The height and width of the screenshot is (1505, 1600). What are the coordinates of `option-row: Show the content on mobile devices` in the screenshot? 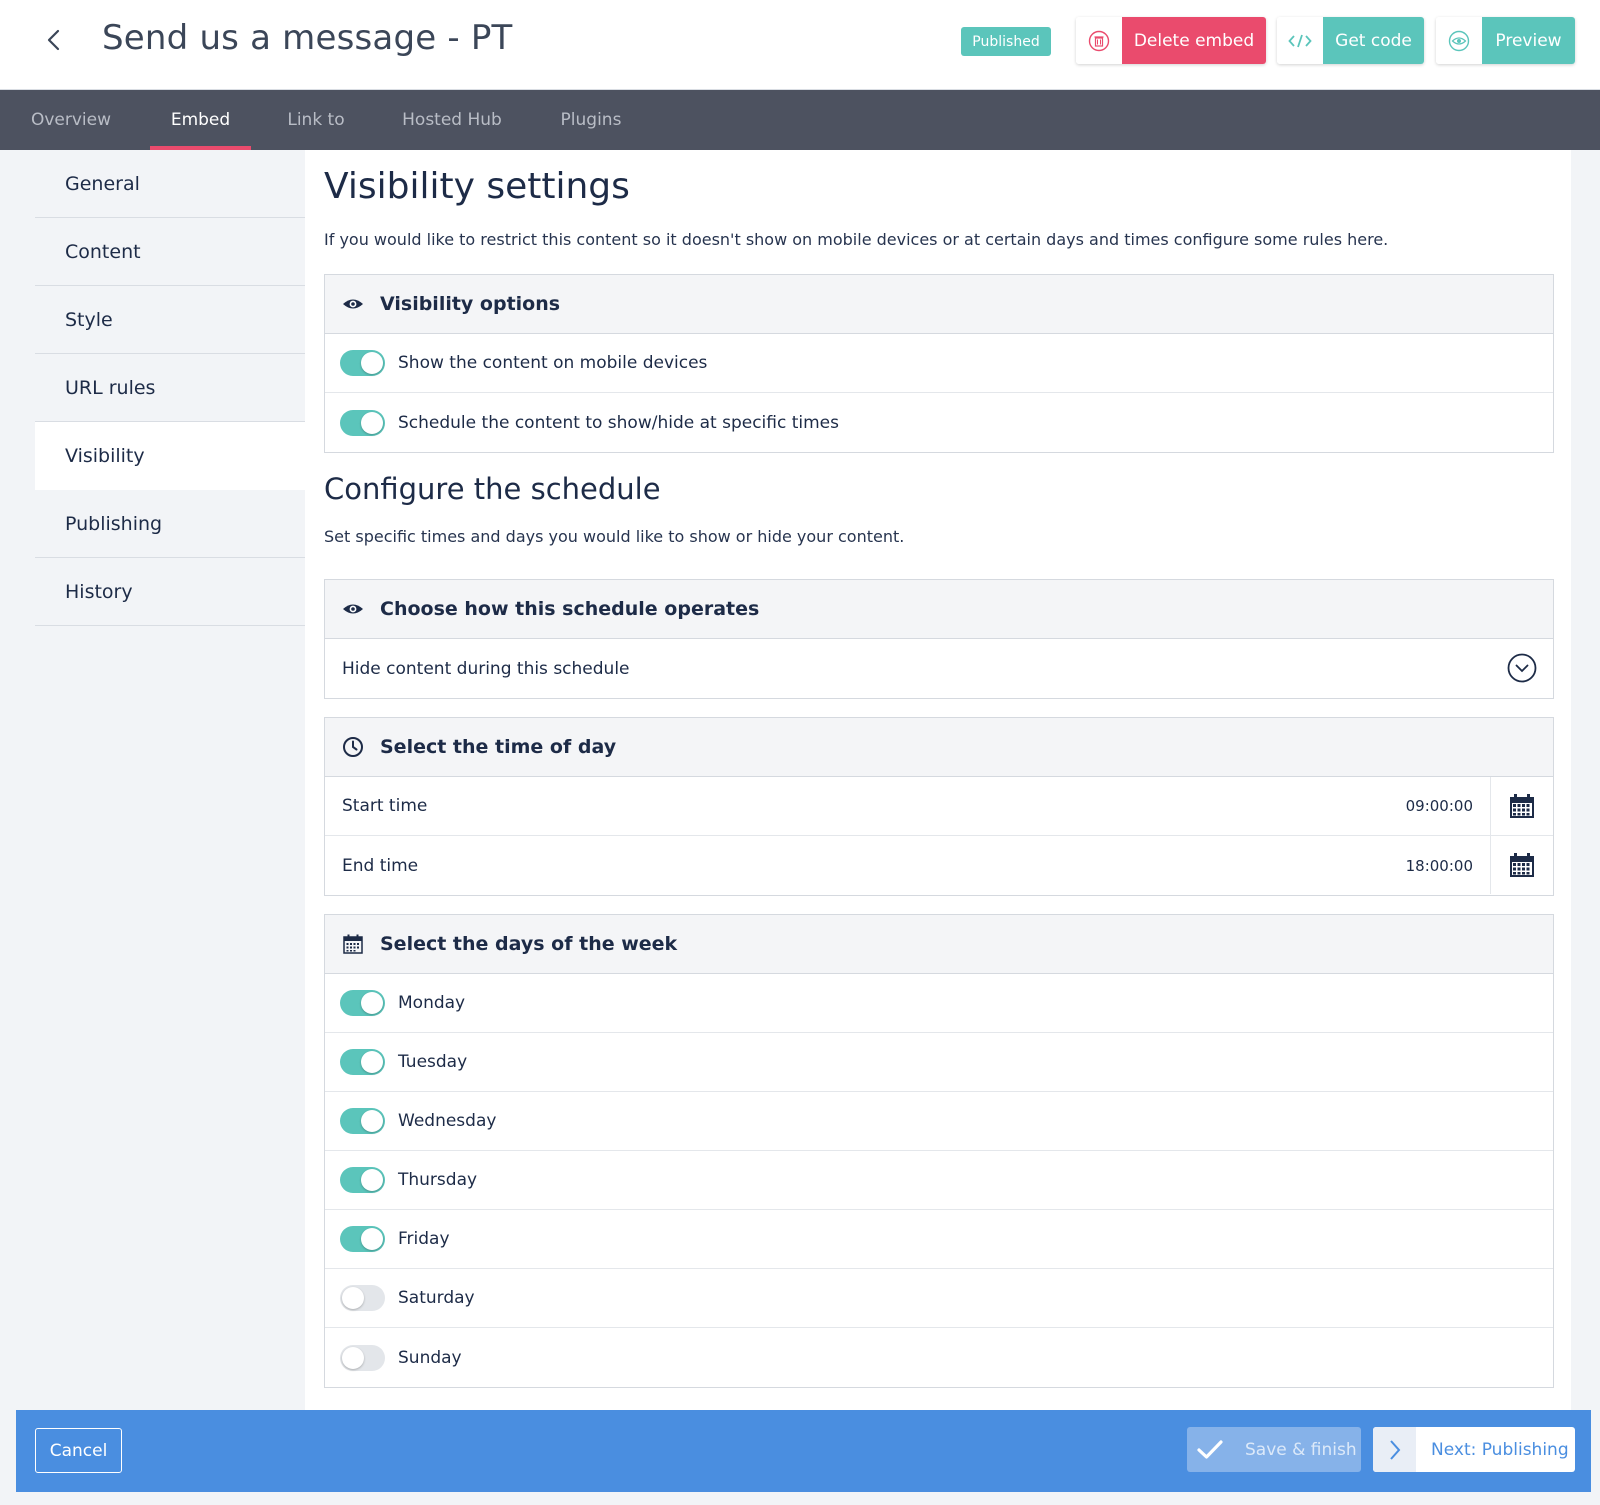 It's located at (939, 363).